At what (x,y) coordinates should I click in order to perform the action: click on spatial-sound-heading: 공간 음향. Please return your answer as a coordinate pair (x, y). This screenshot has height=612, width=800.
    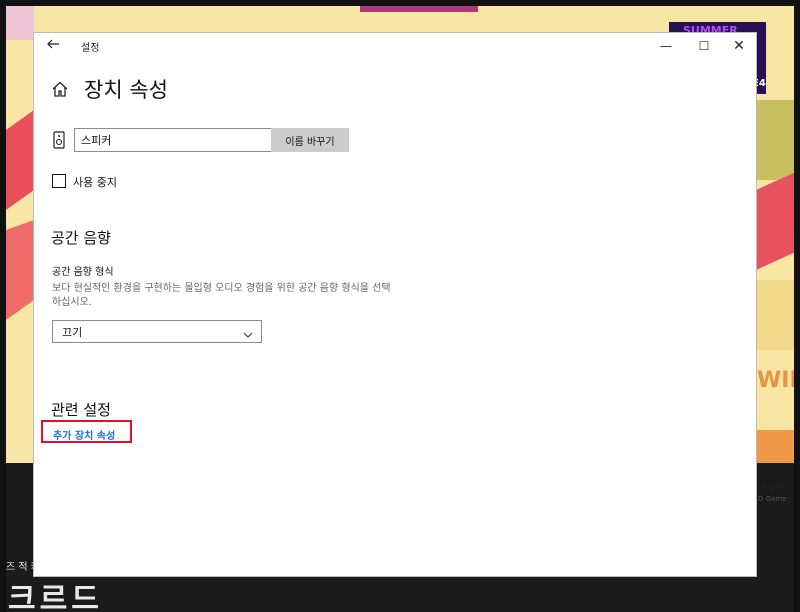
    Looking at the image, I should click on (81, 238).